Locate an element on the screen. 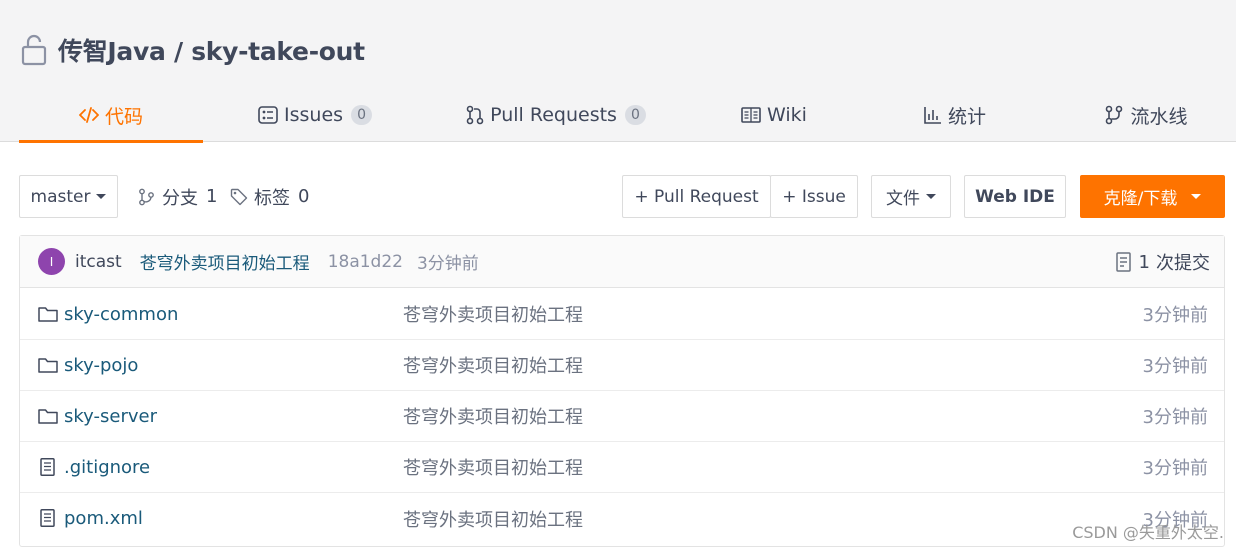  tab-stats-label: 统计 is located at coordinates (966, 116).